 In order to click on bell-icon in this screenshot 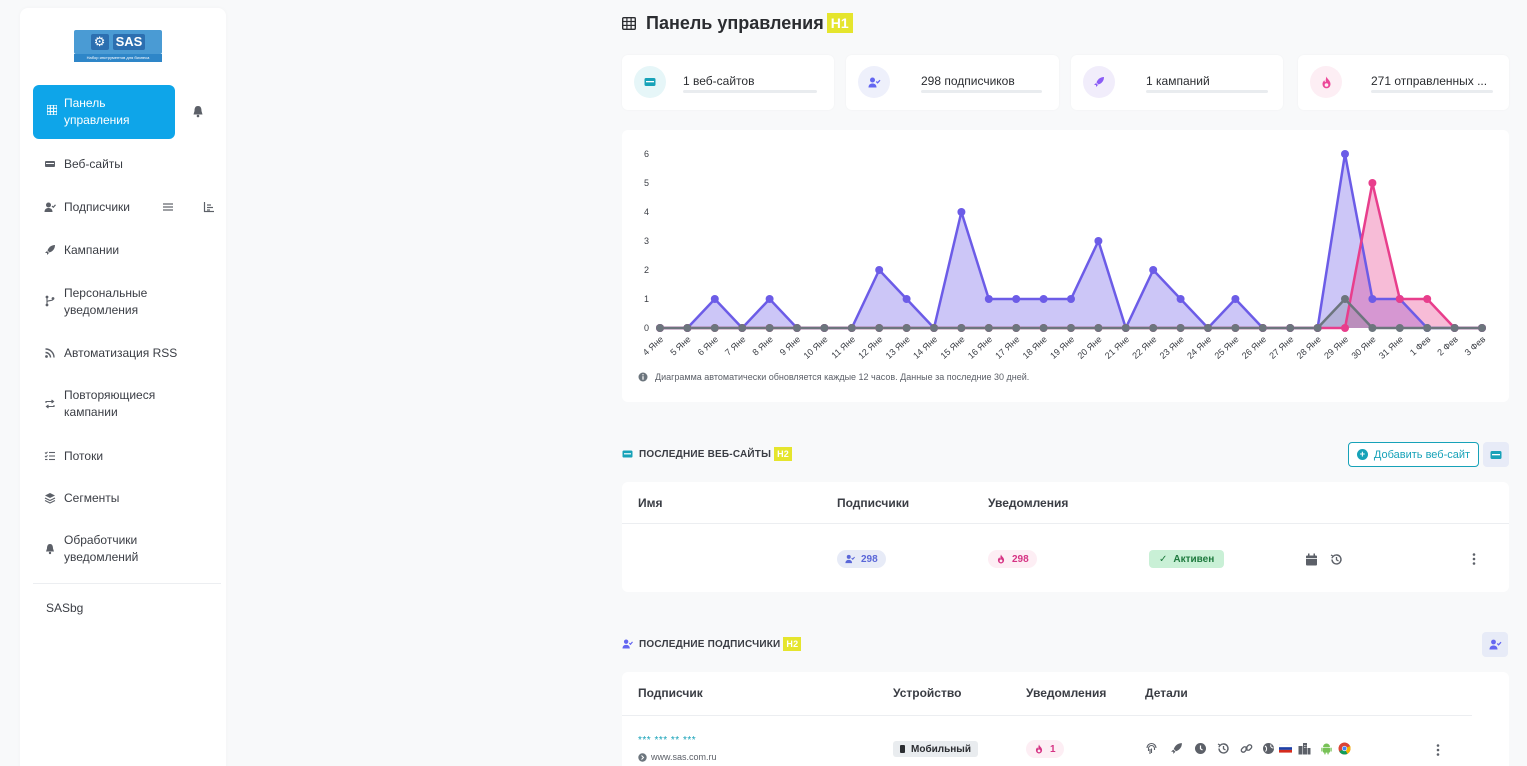, I will do `click(198, 111)`.